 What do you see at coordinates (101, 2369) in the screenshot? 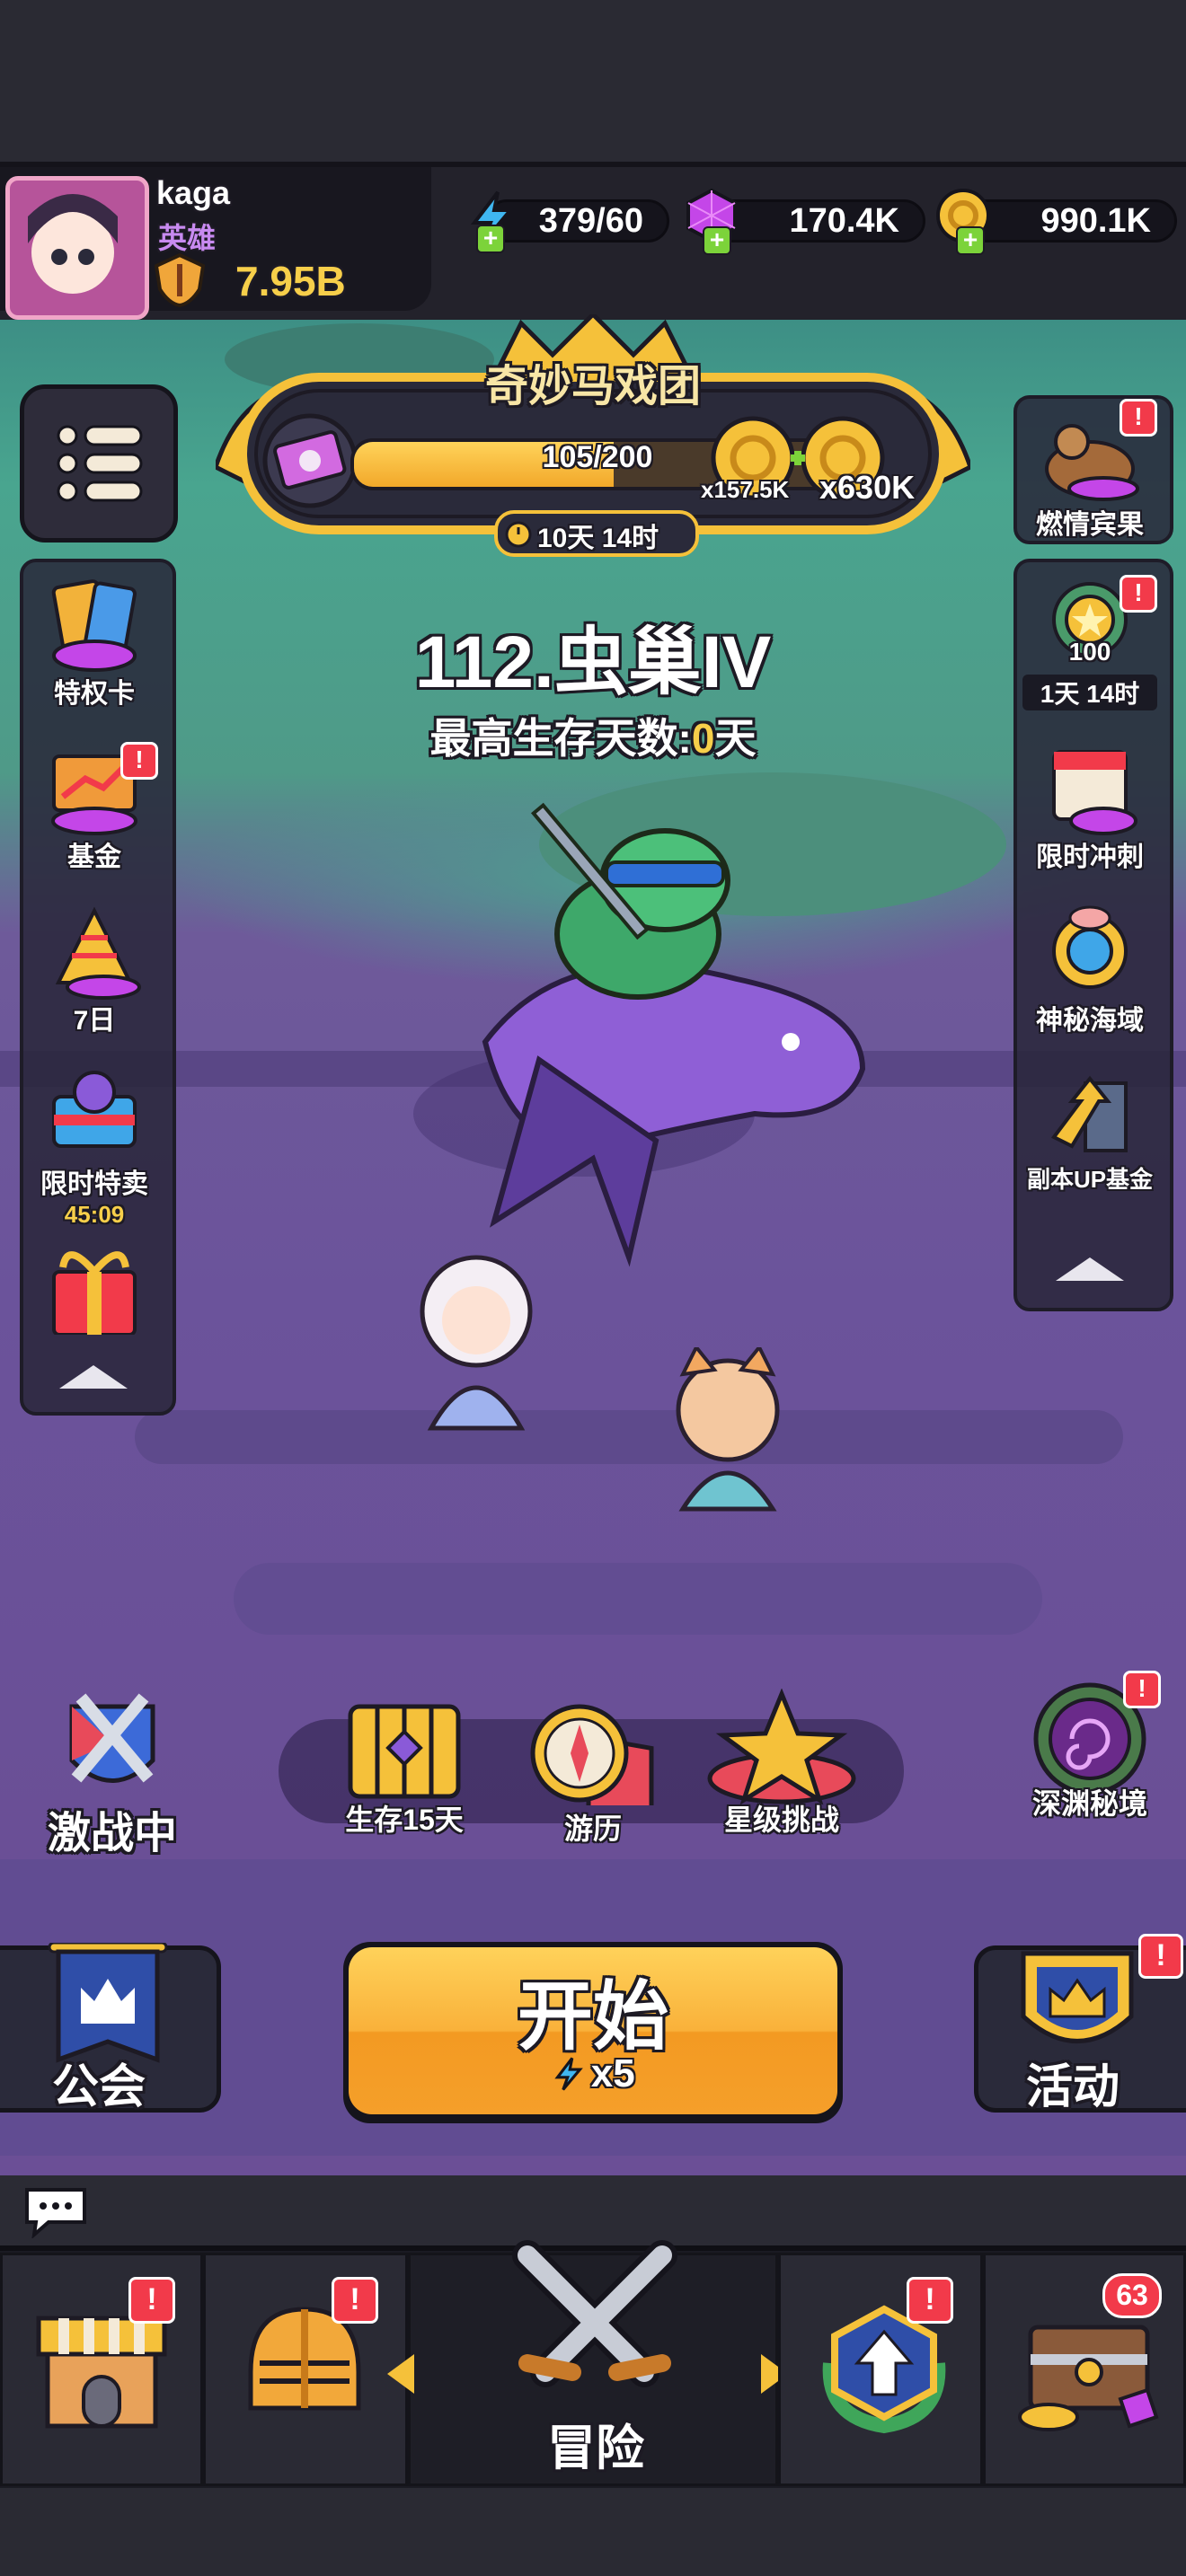
I see `nav-tab-shop: !` at bounding box center [101, 2369].